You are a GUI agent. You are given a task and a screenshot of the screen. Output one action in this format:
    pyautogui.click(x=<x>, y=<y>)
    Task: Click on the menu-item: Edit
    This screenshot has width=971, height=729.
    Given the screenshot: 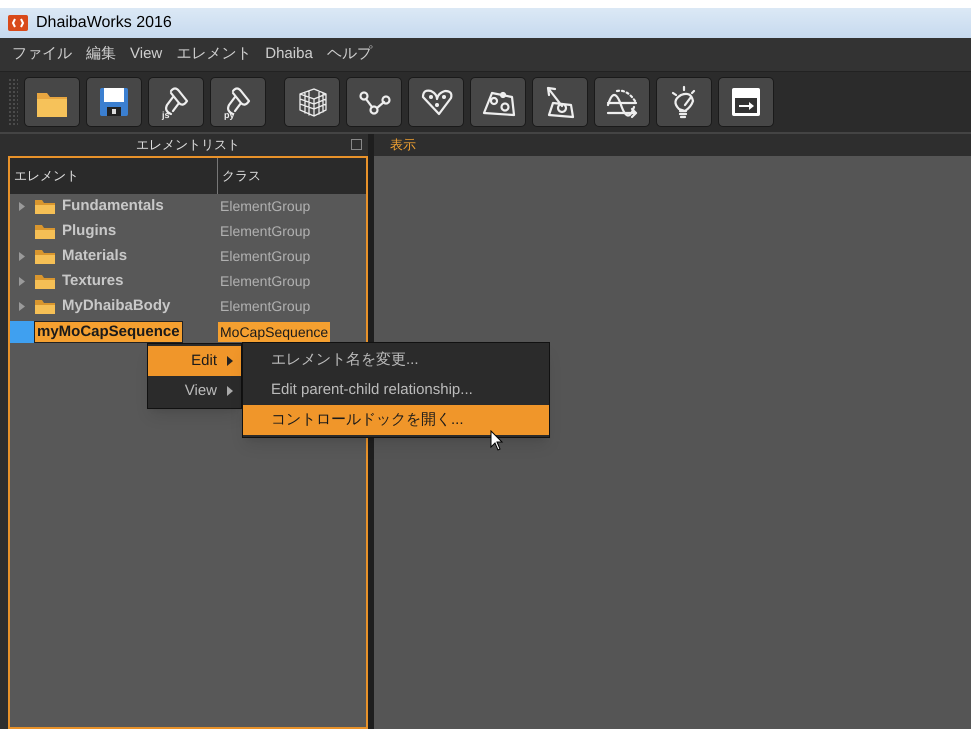 What is the action you would take?
    pyautogui.click(x=194, y=361)
    